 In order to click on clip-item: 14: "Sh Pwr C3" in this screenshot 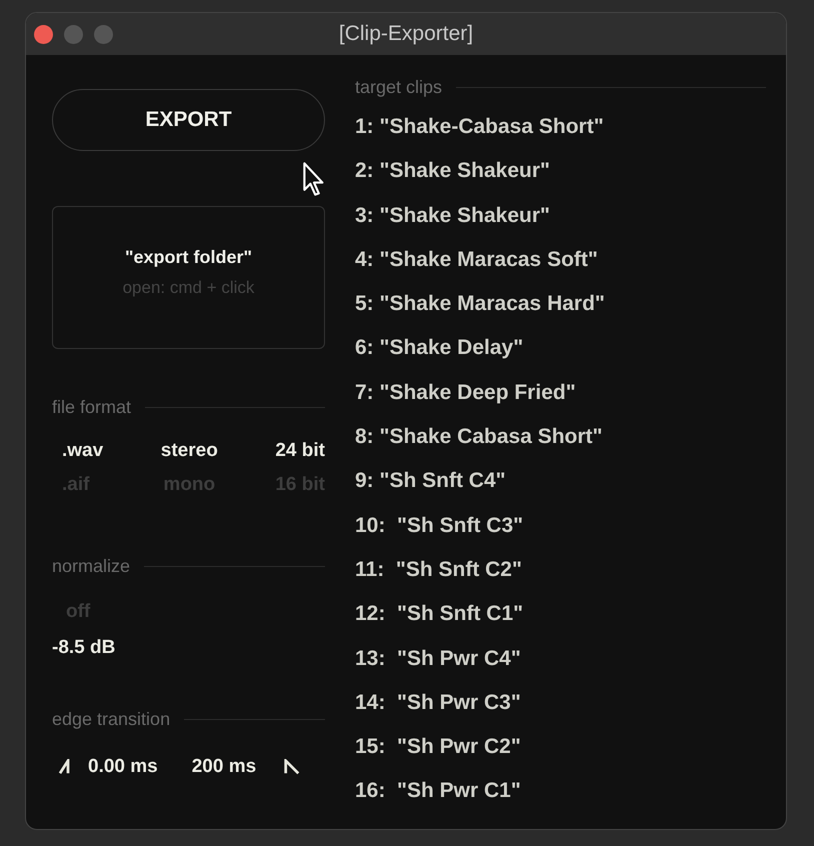, I will do `click(438, 710)`.